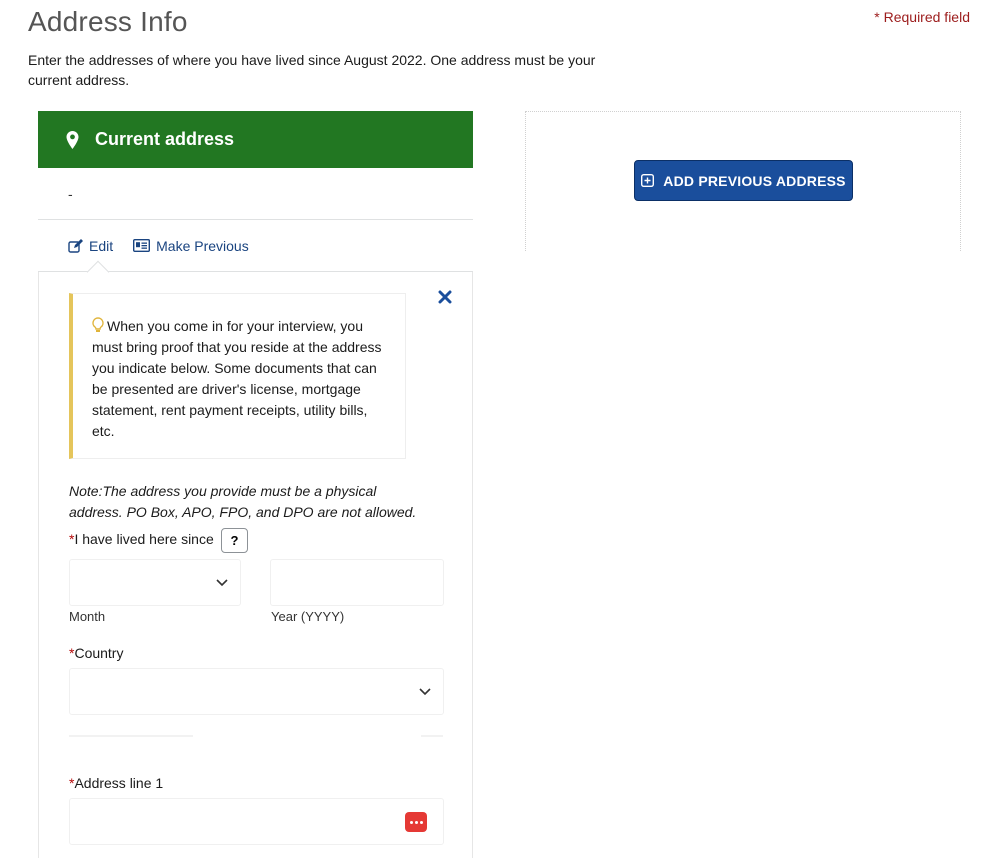 The image size is (1000, 858). I want to click on month-label: Month, so click(87, 616).